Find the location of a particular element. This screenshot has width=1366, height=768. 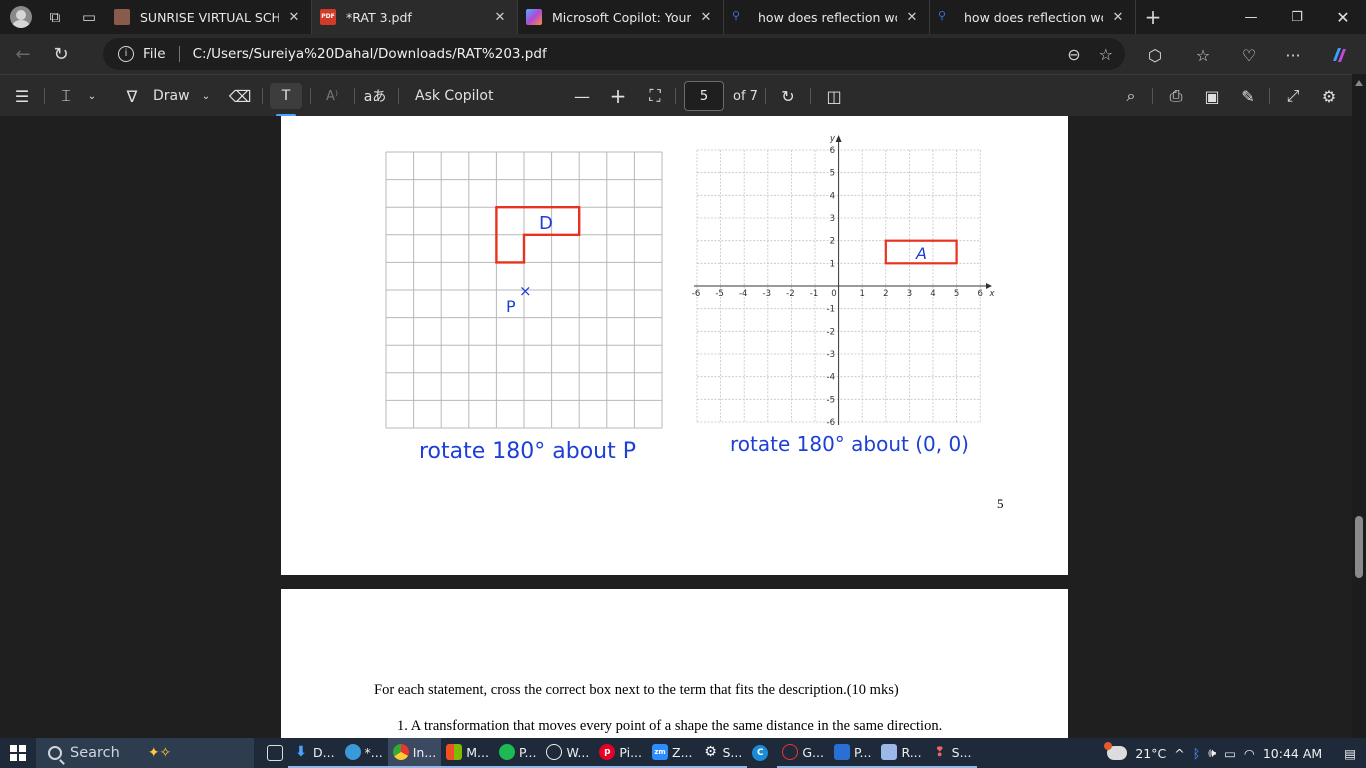

svg-text: -4 is located at coordinates (831, 378).